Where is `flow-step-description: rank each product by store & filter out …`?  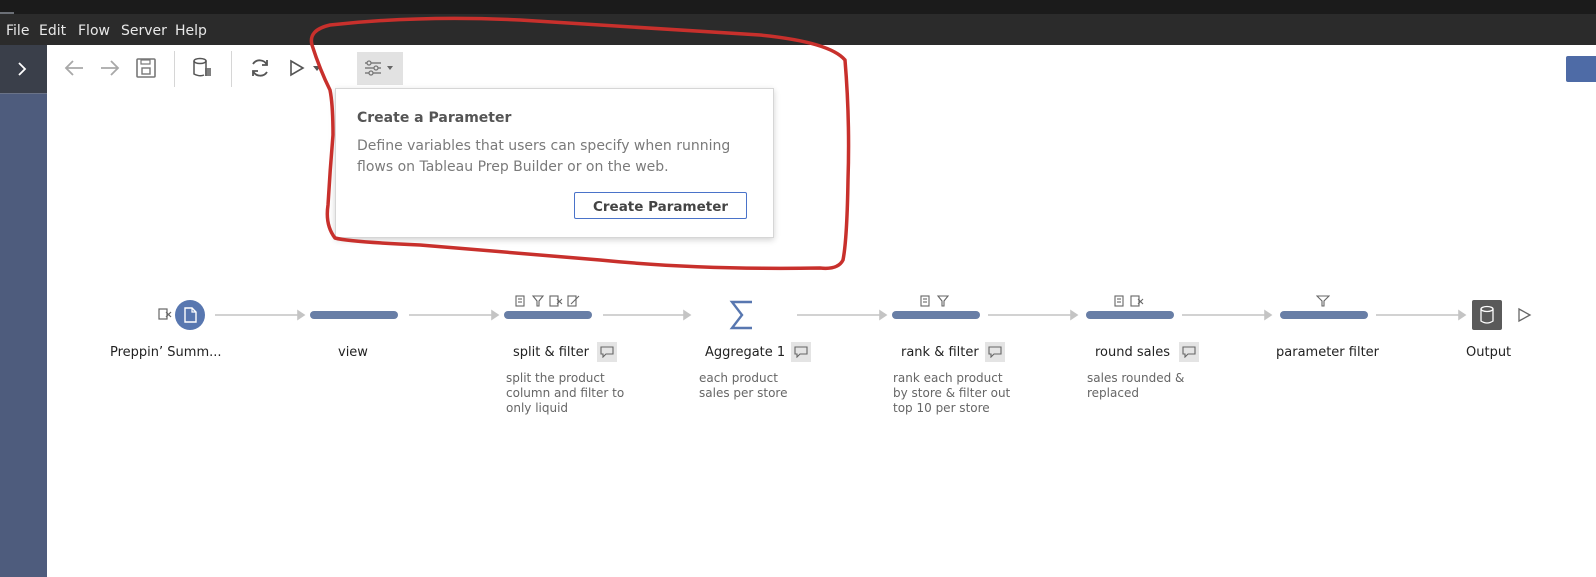 flow-step-description: rank each product by store & filter out … is located at coordinates (952, 393).